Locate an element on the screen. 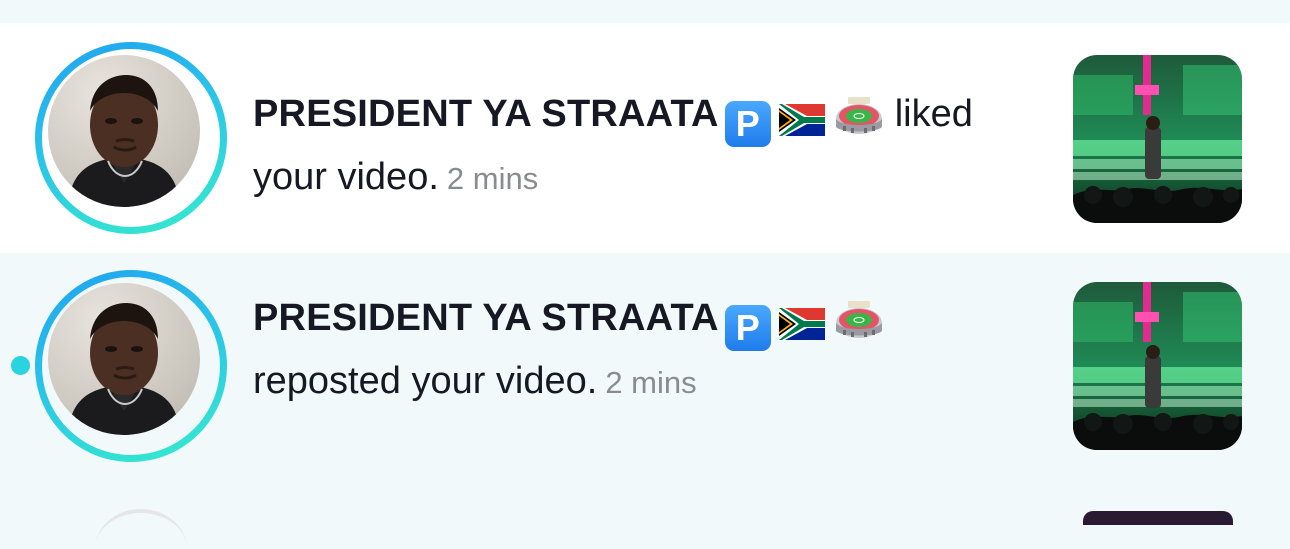 The width and height of the screenshot is (1290, 549). notification-row-partial is located at coordinates (645, 507).